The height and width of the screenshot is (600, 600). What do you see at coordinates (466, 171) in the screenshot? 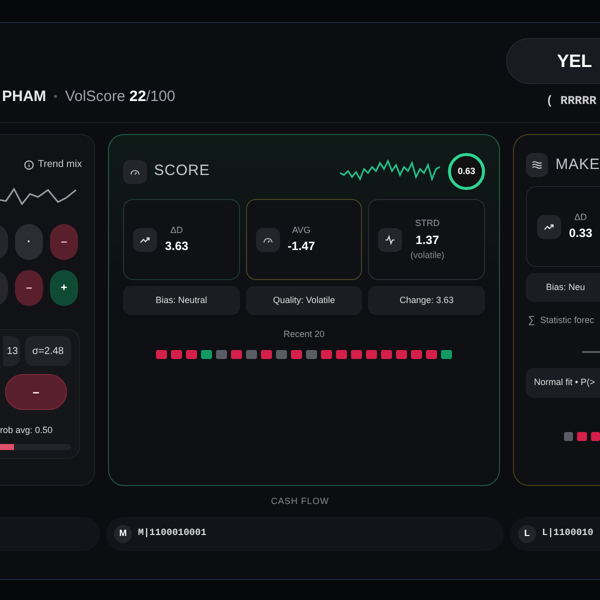
I see `score-gauge: 0.63` at bounding box center [466, 171].